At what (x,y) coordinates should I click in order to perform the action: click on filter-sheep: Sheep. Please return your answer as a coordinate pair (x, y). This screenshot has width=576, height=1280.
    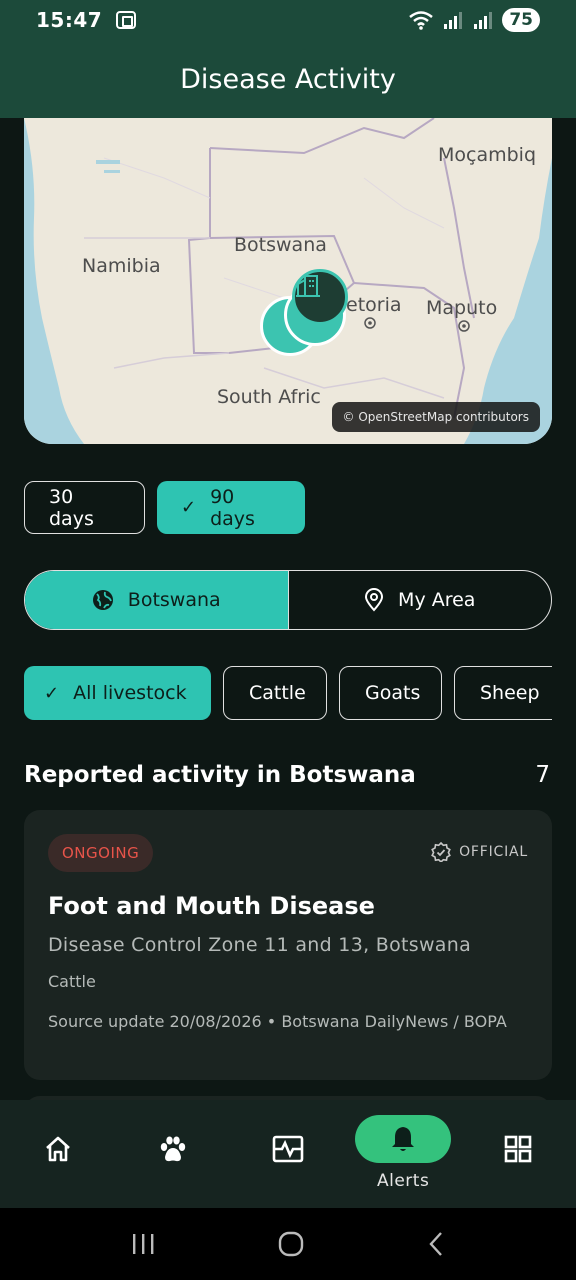
    Looking at the image, I should click on (503, 693).